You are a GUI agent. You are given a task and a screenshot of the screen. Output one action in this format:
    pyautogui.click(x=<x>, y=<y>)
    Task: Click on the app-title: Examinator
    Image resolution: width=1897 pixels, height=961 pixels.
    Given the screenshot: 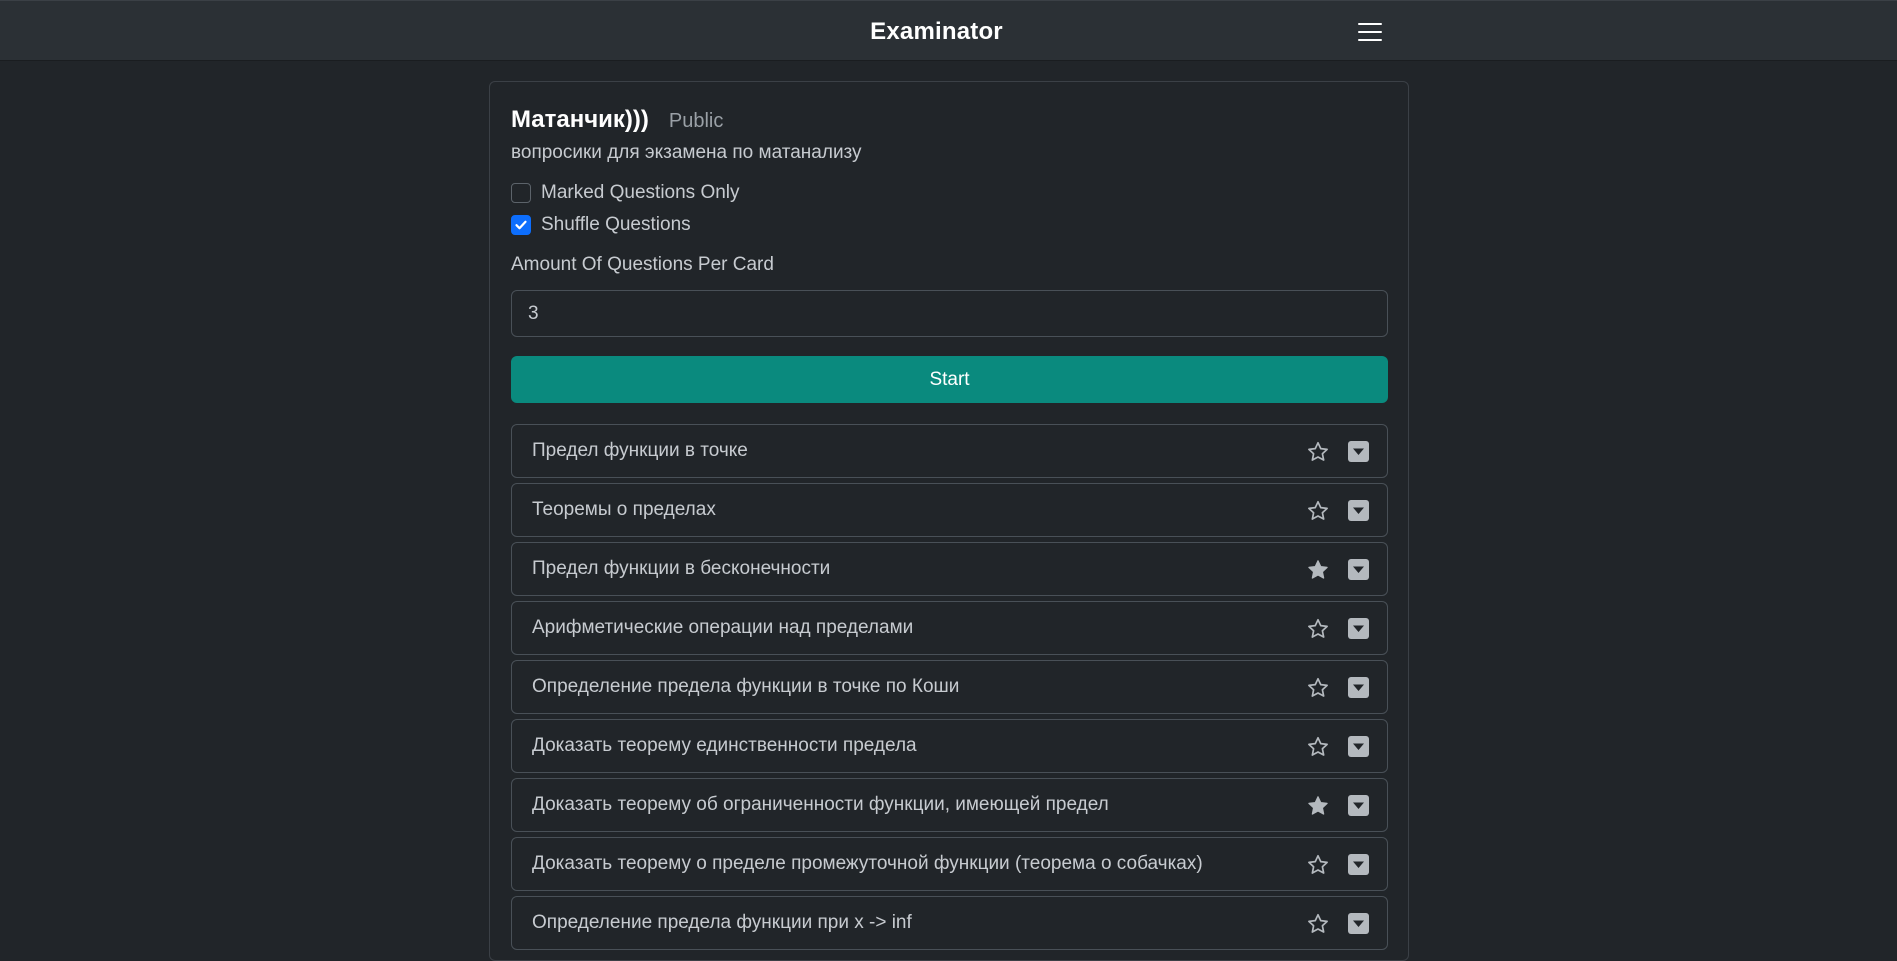 What is the action you would take?
    pyautogui.click(x=936, y=32)
    